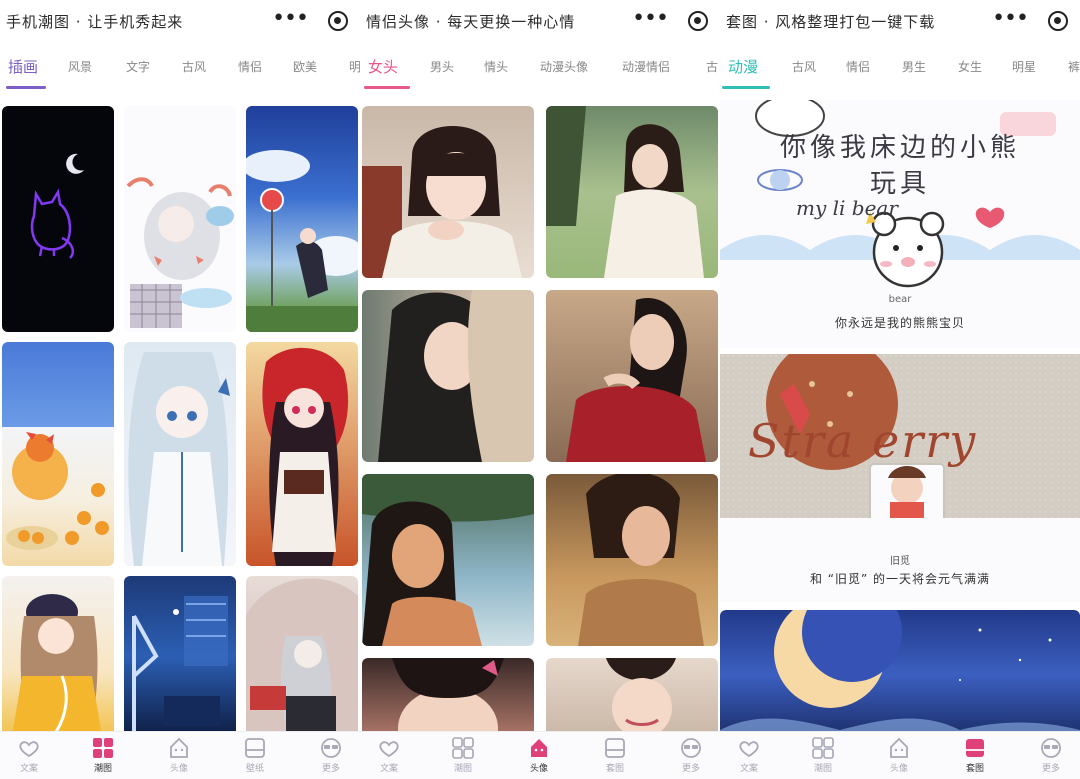 The height and width of the screenshot is (779, 1080). What do you see at coordinates (180, 70) in the screenshot?
I see `category-tabs: 插画 风景 文字 古风 情侣 欧美 明` at bounding box center [180, 70].